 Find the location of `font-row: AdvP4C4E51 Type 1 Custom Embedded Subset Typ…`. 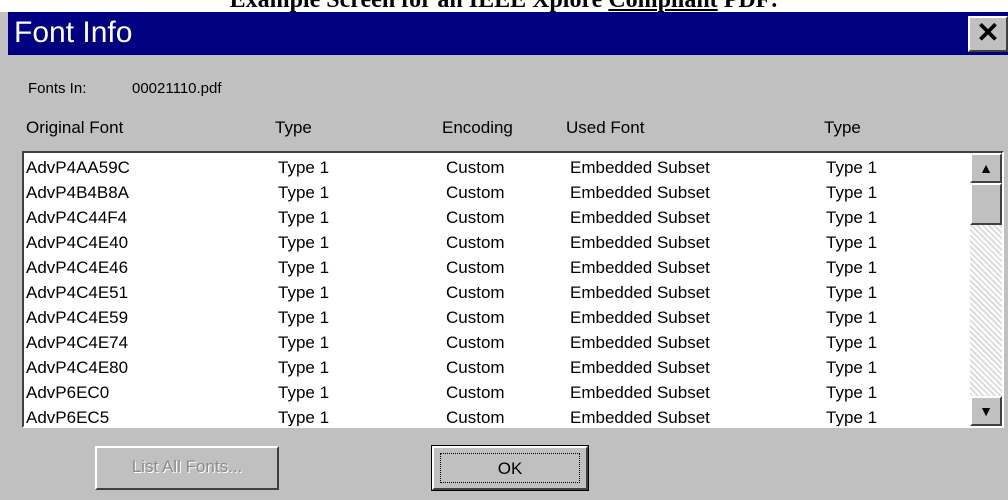

font-row: AdvP4C4E51 Type 1 Custom Embedded Subset Typ… is located at coordinates (498, 293).